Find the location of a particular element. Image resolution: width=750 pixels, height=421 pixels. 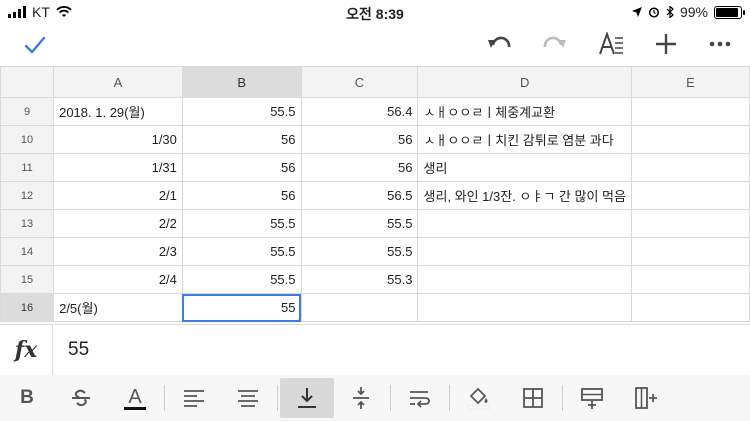

align-center-icon is located at coordinates (248, 398).